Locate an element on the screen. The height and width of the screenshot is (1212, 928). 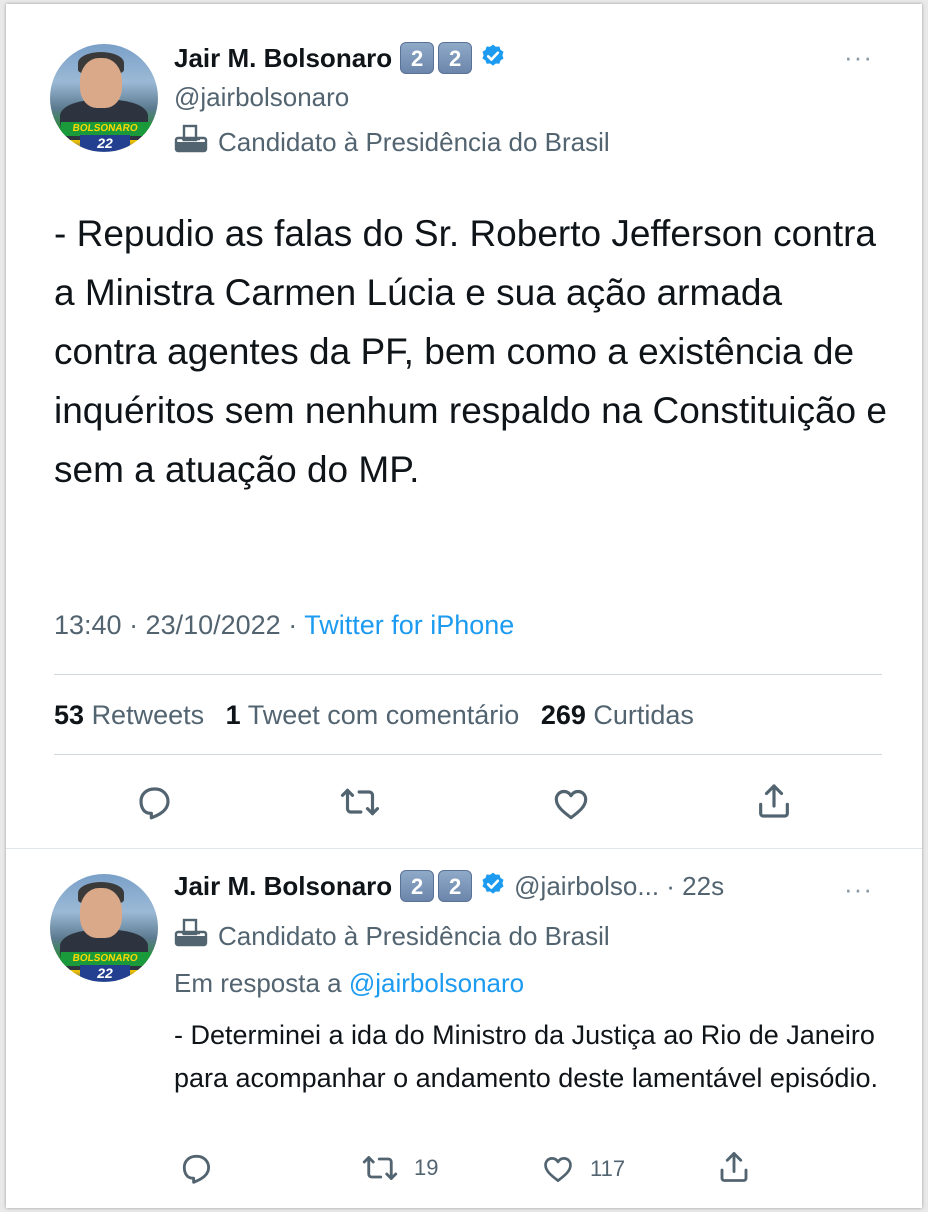
like-count: 117 is located at coordinates (608, 1168).